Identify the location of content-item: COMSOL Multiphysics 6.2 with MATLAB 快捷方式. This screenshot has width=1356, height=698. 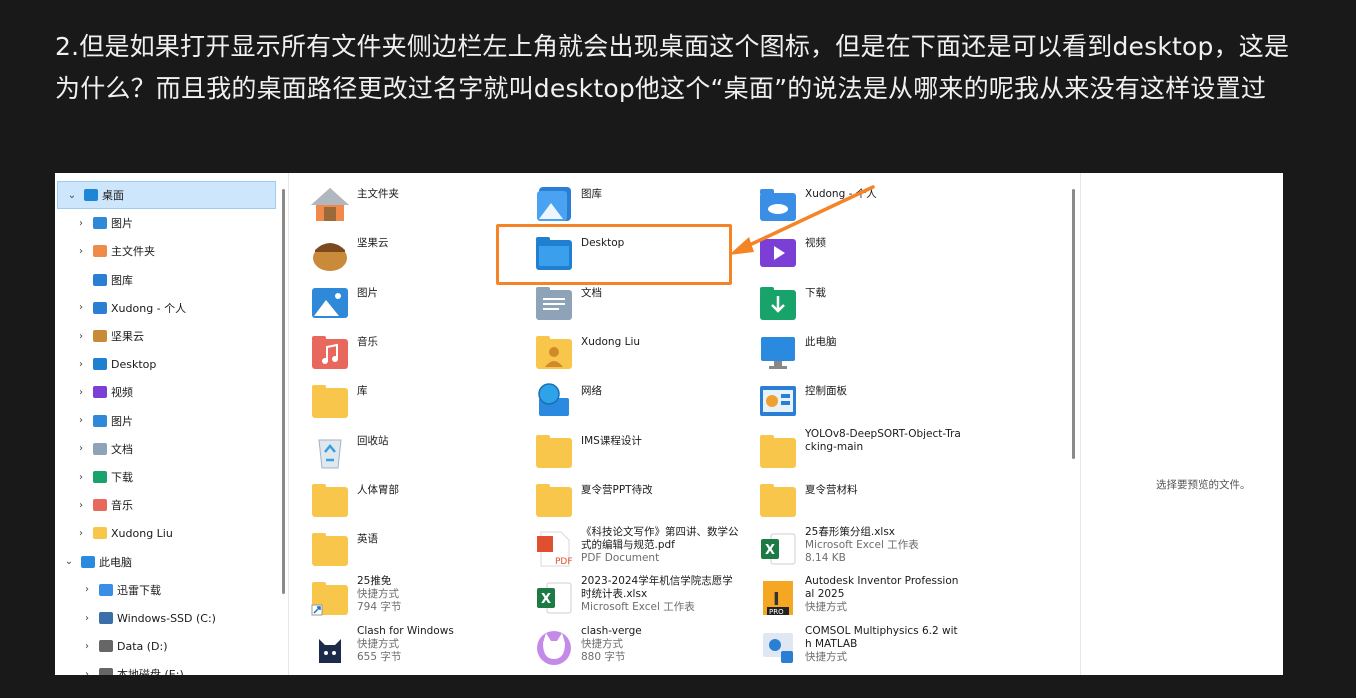
(848, 647).